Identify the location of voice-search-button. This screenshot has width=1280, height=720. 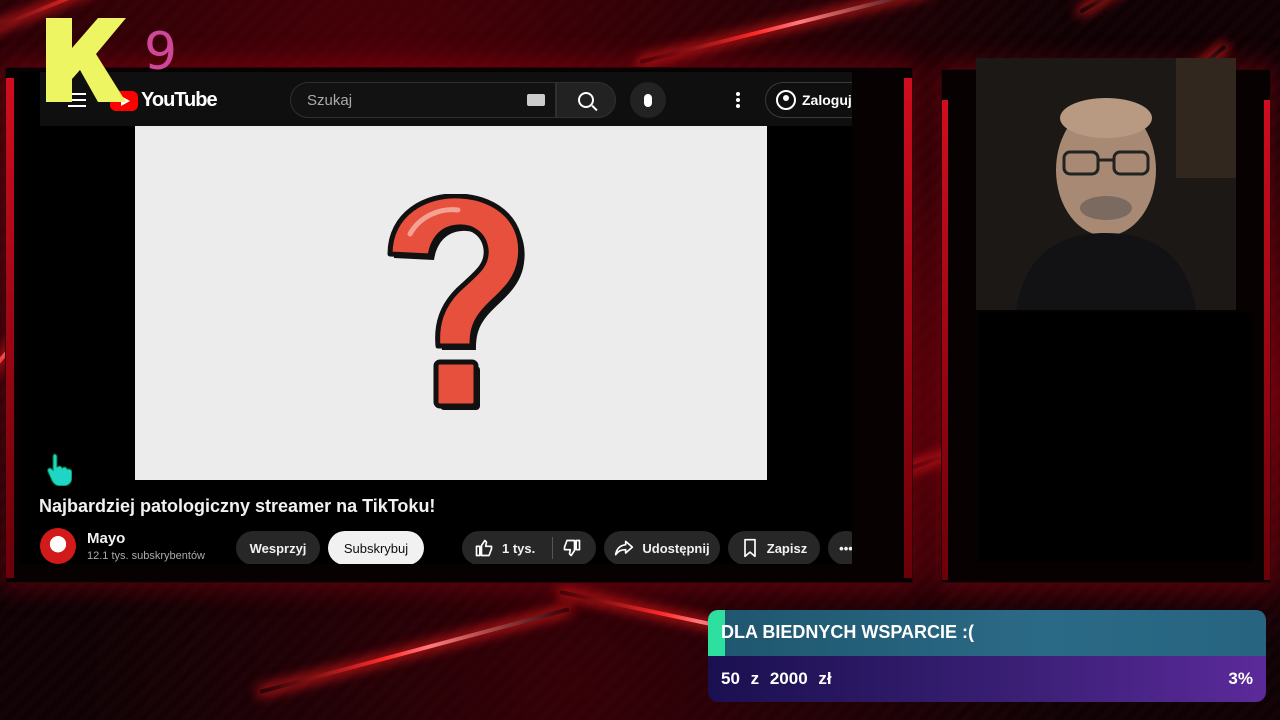
(648, 100).